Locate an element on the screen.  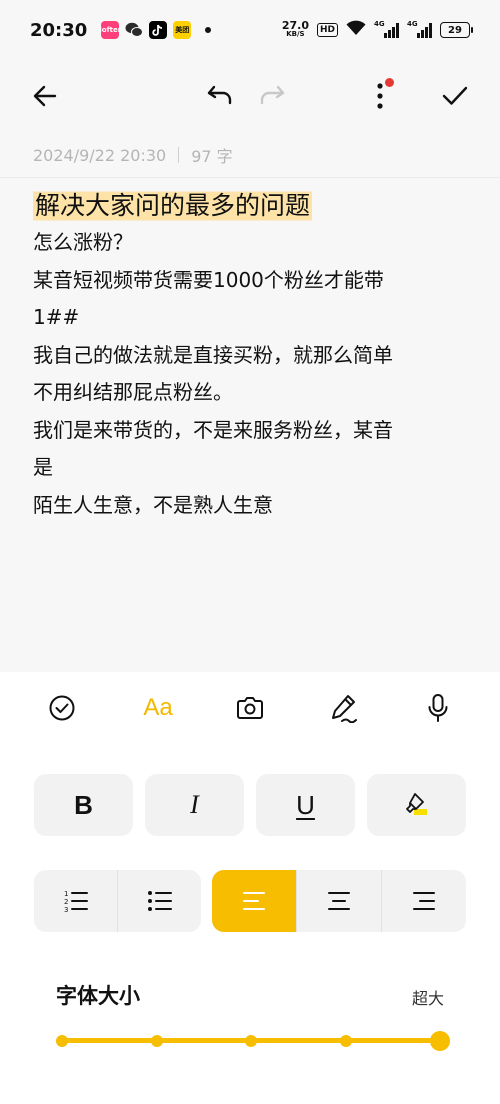
note-word-count: 97 字 is located at coordinates (212, 156).